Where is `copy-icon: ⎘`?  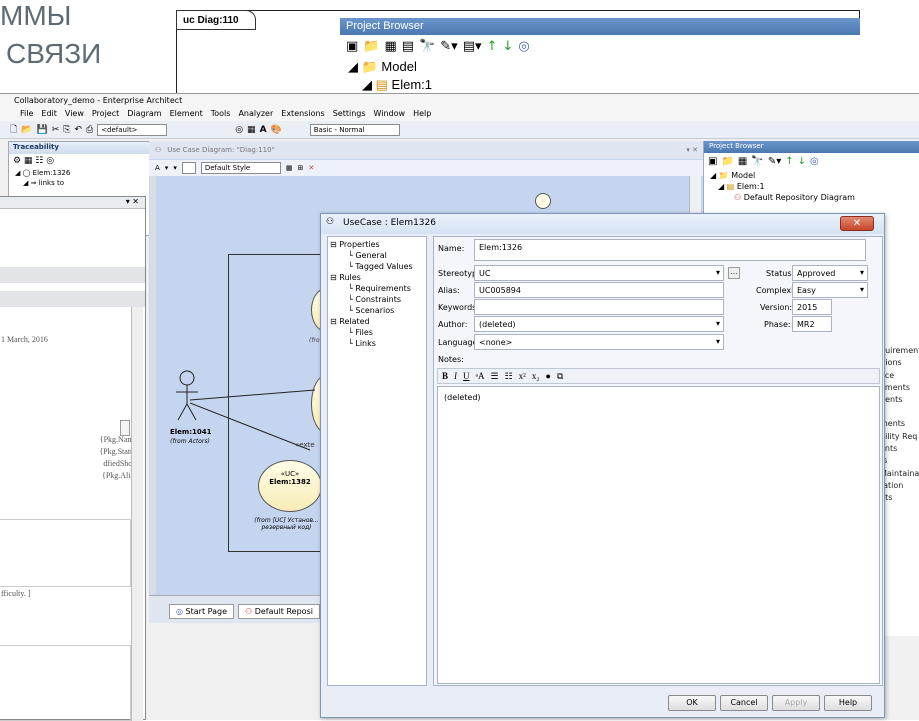 copy-icon: ⎘ is located at coordinates (66, 130).